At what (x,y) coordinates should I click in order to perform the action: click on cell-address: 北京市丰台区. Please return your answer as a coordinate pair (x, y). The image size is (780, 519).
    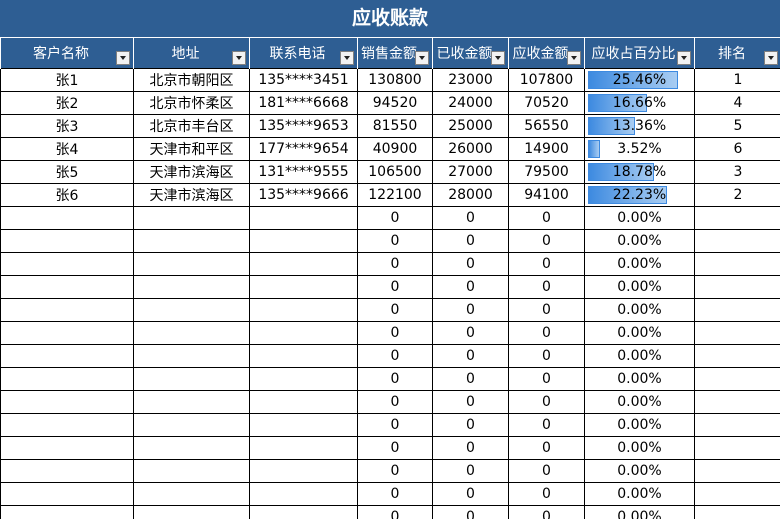
    Looking at the image, I should click on (191, 126).